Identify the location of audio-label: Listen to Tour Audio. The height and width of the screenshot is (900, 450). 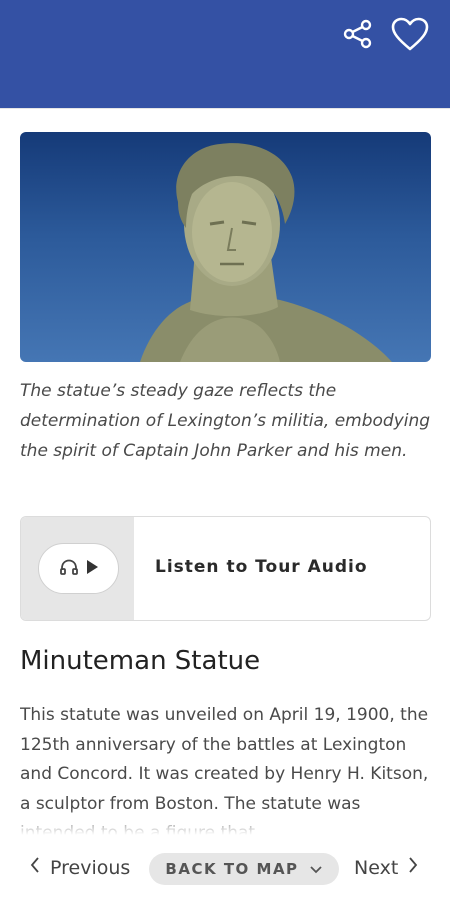
(261, 567).